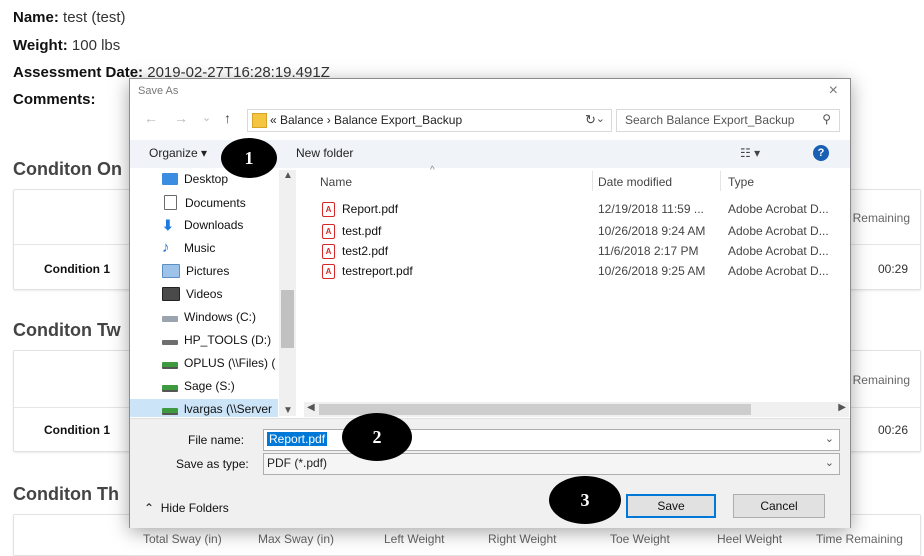 The height and width of the screenshot is (556, 924). I want to click on column-header: Max Sway (in), so click(296, 539).